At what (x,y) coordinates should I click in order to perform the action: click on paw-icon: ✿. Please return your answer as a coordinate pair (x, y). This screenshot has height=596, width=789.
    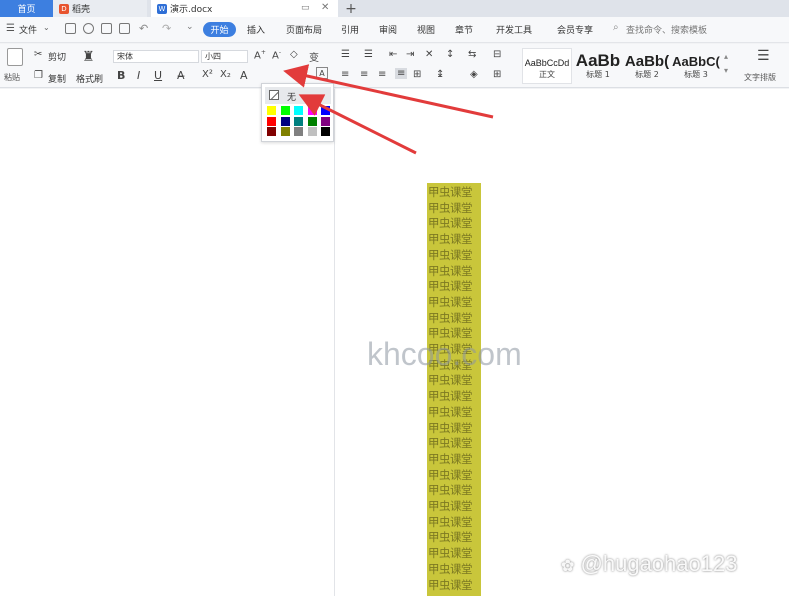
    Looking at the image, I should click on (568, 566).